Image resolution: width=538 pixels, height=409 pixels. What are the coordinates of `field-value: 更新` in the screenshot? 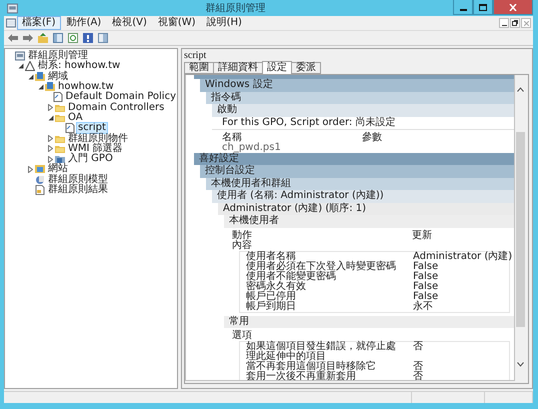 It's located at (422, 235).